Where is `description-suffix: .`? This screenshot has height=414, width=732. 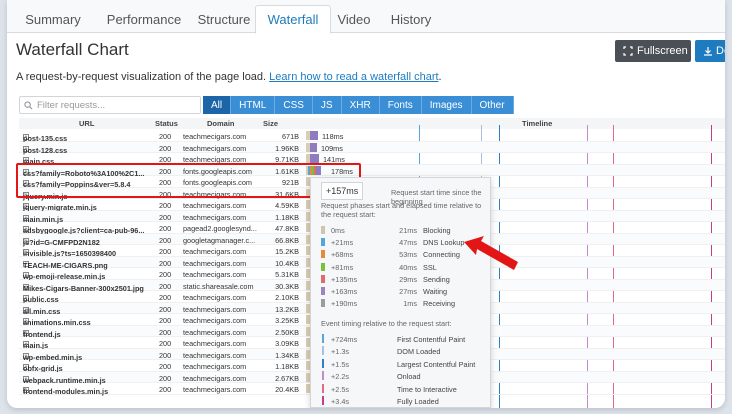
description-suffix: . is located at coordinates (440, 77).